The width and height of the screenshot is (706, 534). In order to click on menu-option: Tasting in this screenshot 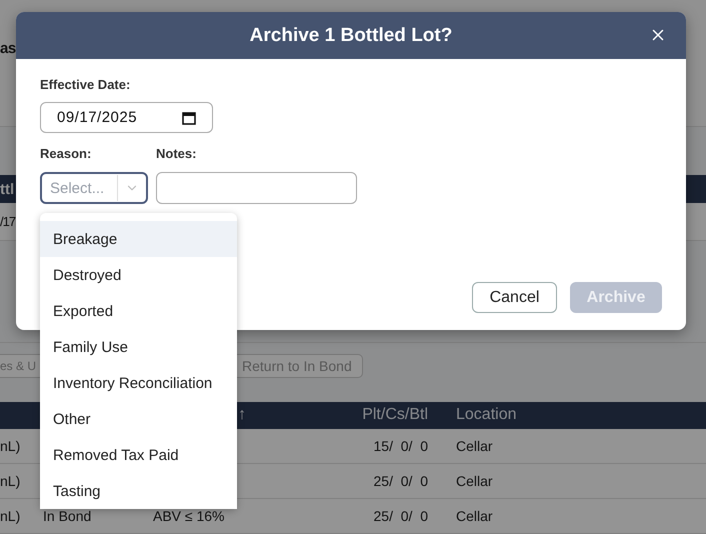, I will do `click(138, 491)`.